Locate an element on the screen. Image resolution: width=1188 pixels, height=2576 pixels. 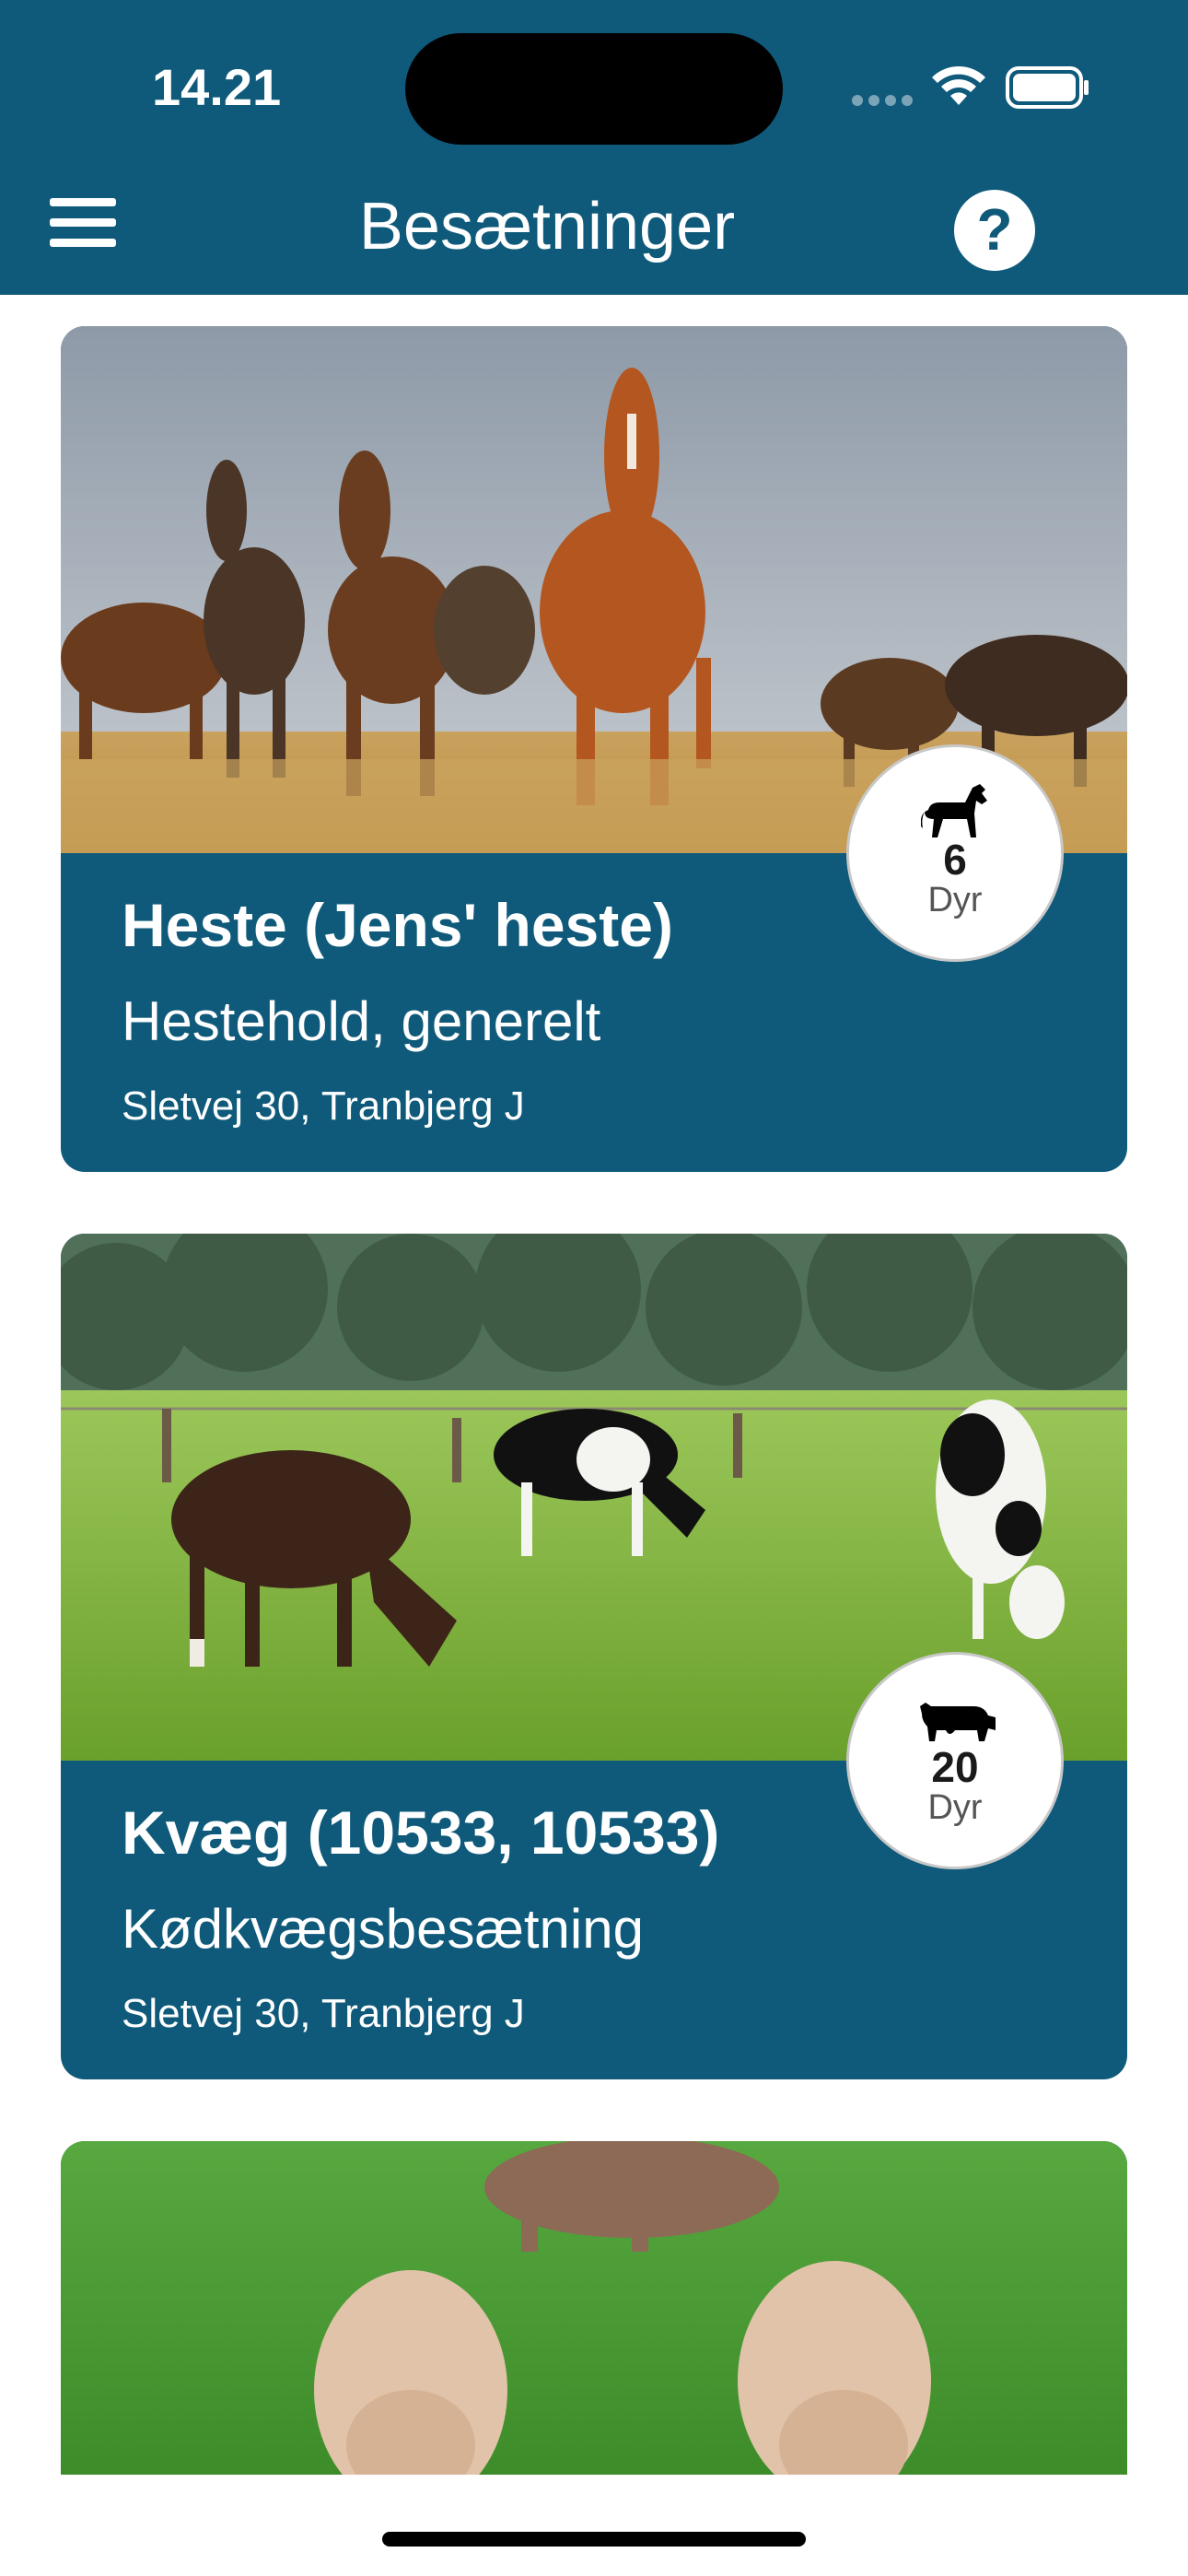
pigs-photo is located at coordinates (594, 2308).